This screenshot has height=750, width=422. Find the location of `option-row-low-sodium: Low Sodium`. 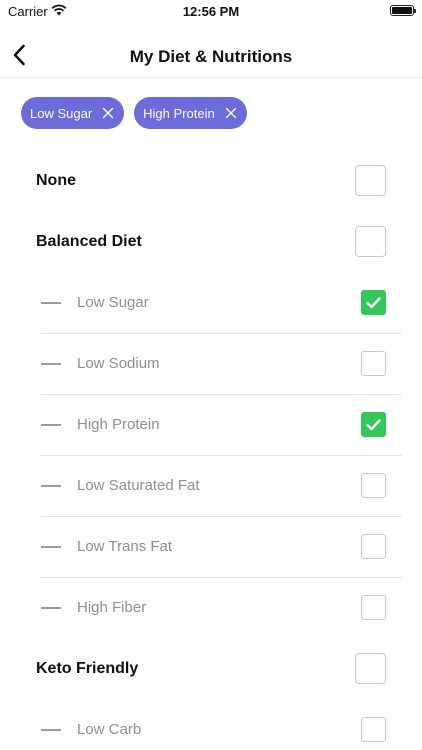

option-row-low-sodium: Low Sodium is located at coordinates (211, 364).